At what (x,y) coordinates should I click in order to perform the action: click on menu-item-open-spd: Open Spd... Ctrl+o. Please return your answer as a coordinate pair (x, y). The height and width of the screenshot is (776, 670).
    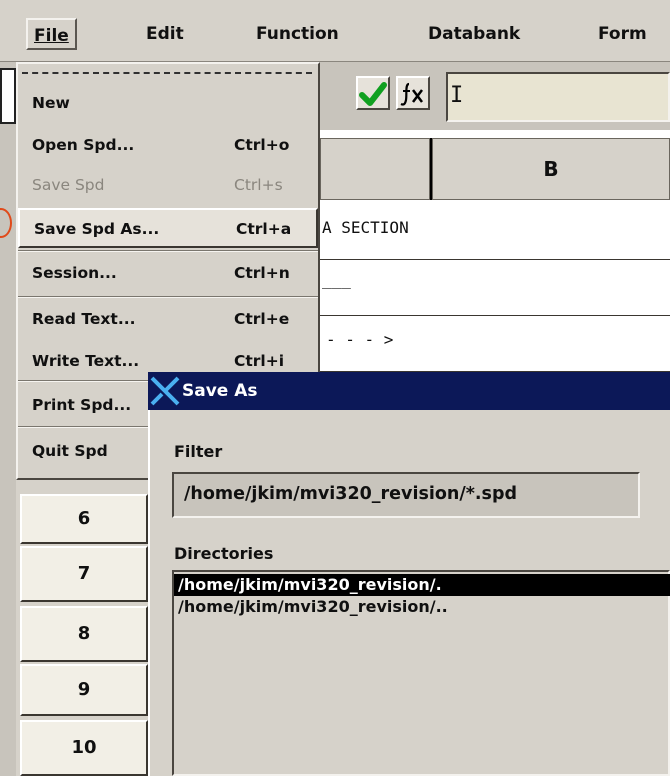
    Looking at the image, I should click on (168, 146).